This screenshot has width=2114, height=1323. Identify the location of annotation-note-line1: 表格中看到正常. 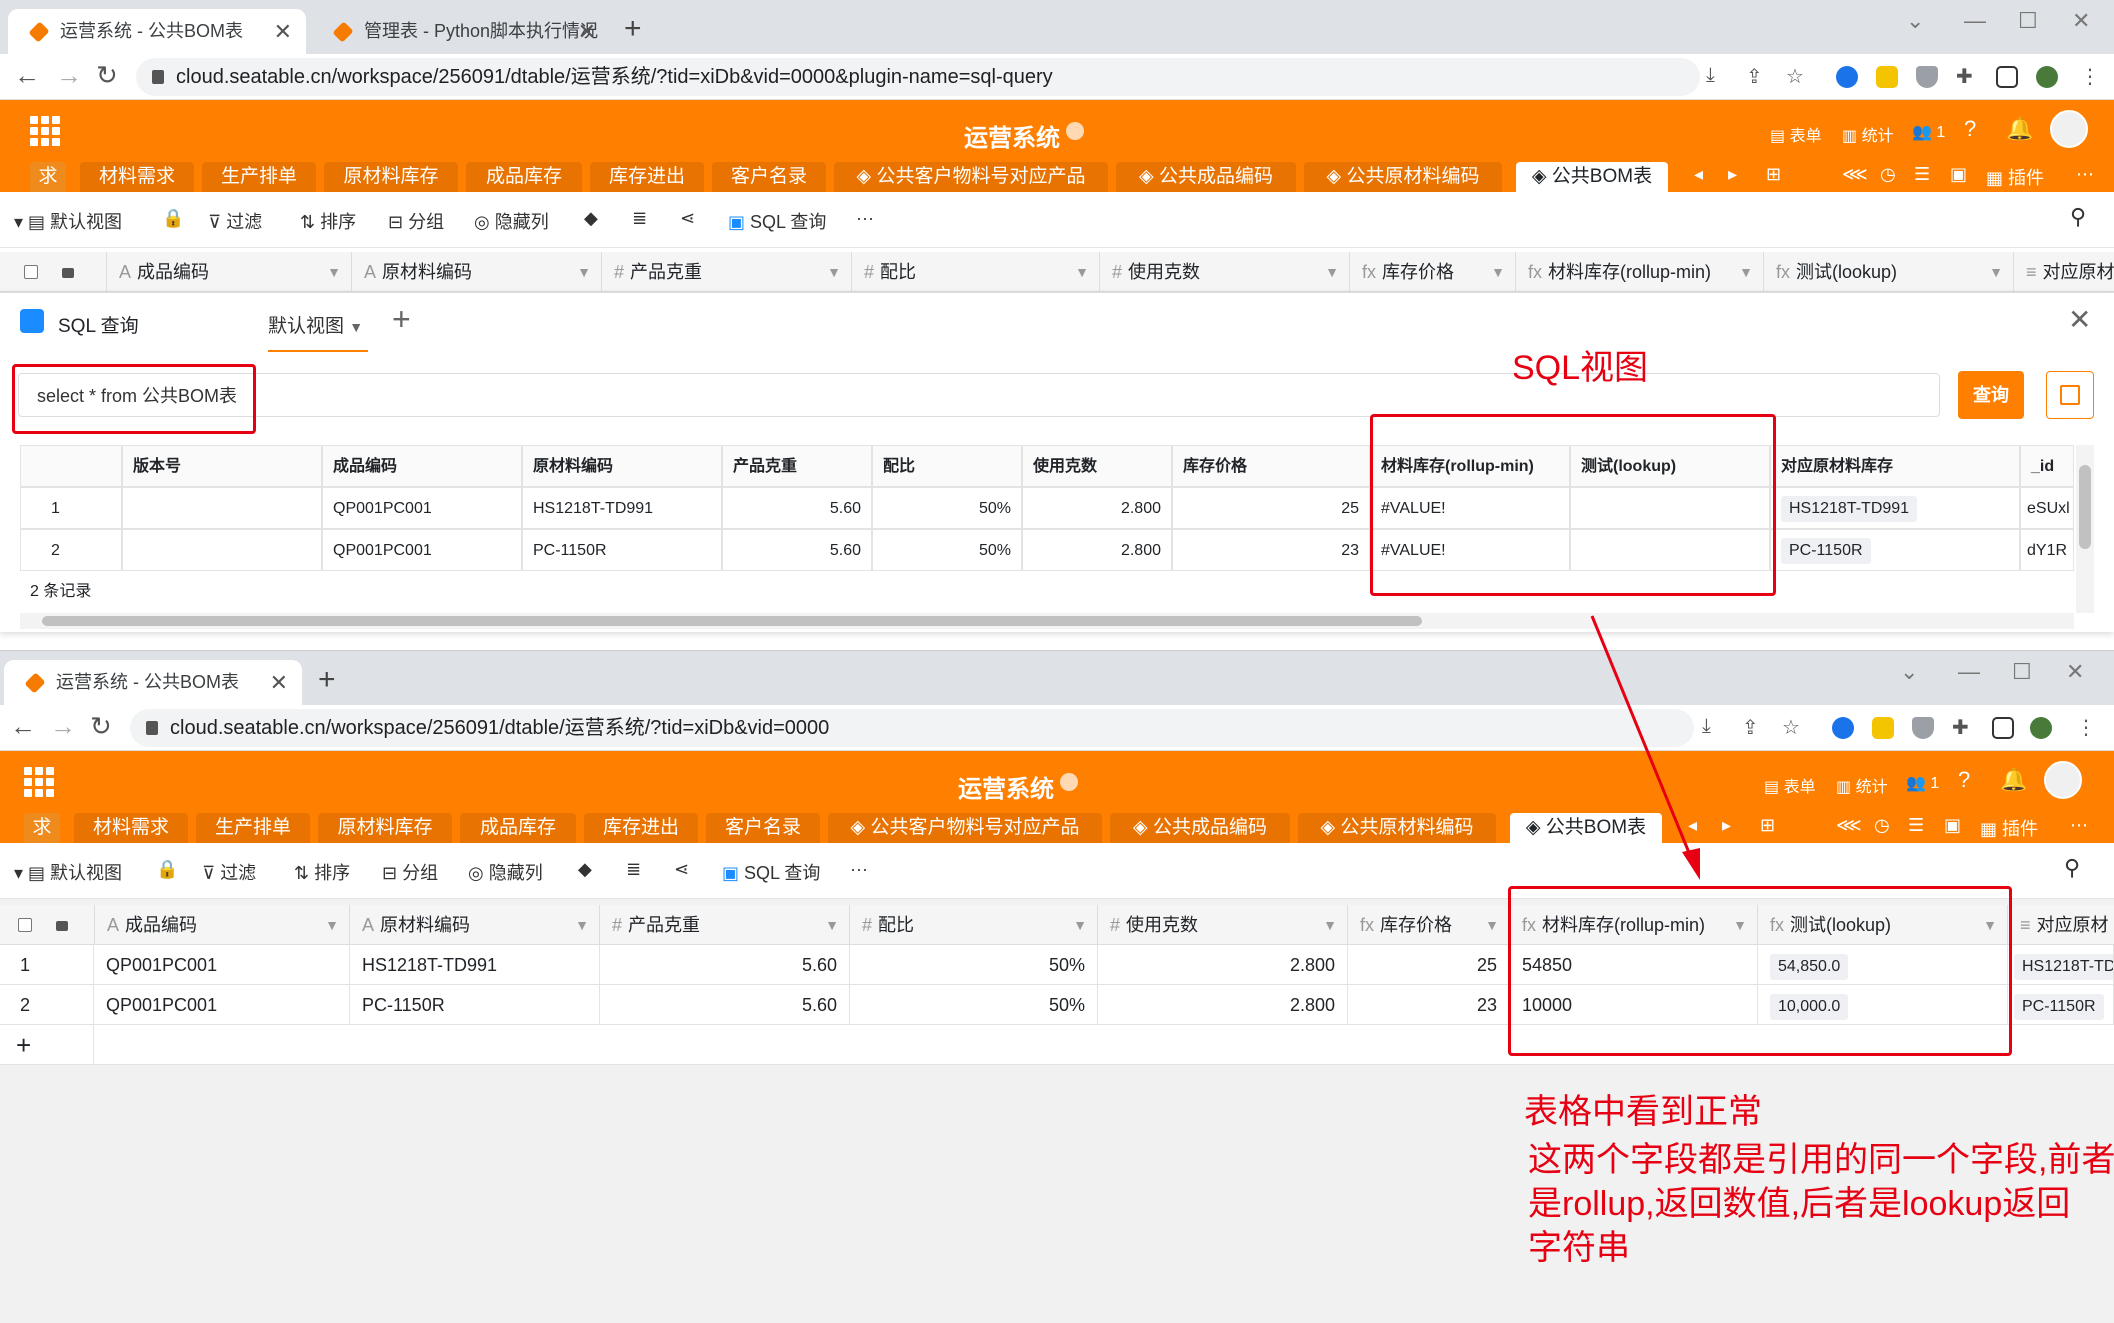
(1643, 1112).